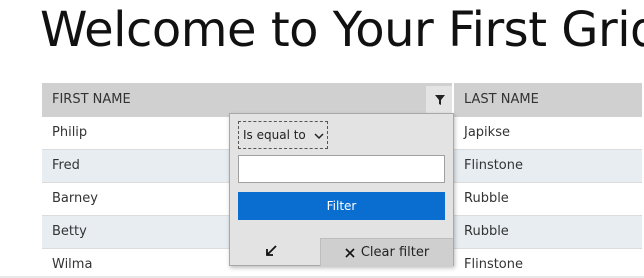 The width and height of the screenshot is (644, 278). I want to click on filter-value-input, so click(341, 169).